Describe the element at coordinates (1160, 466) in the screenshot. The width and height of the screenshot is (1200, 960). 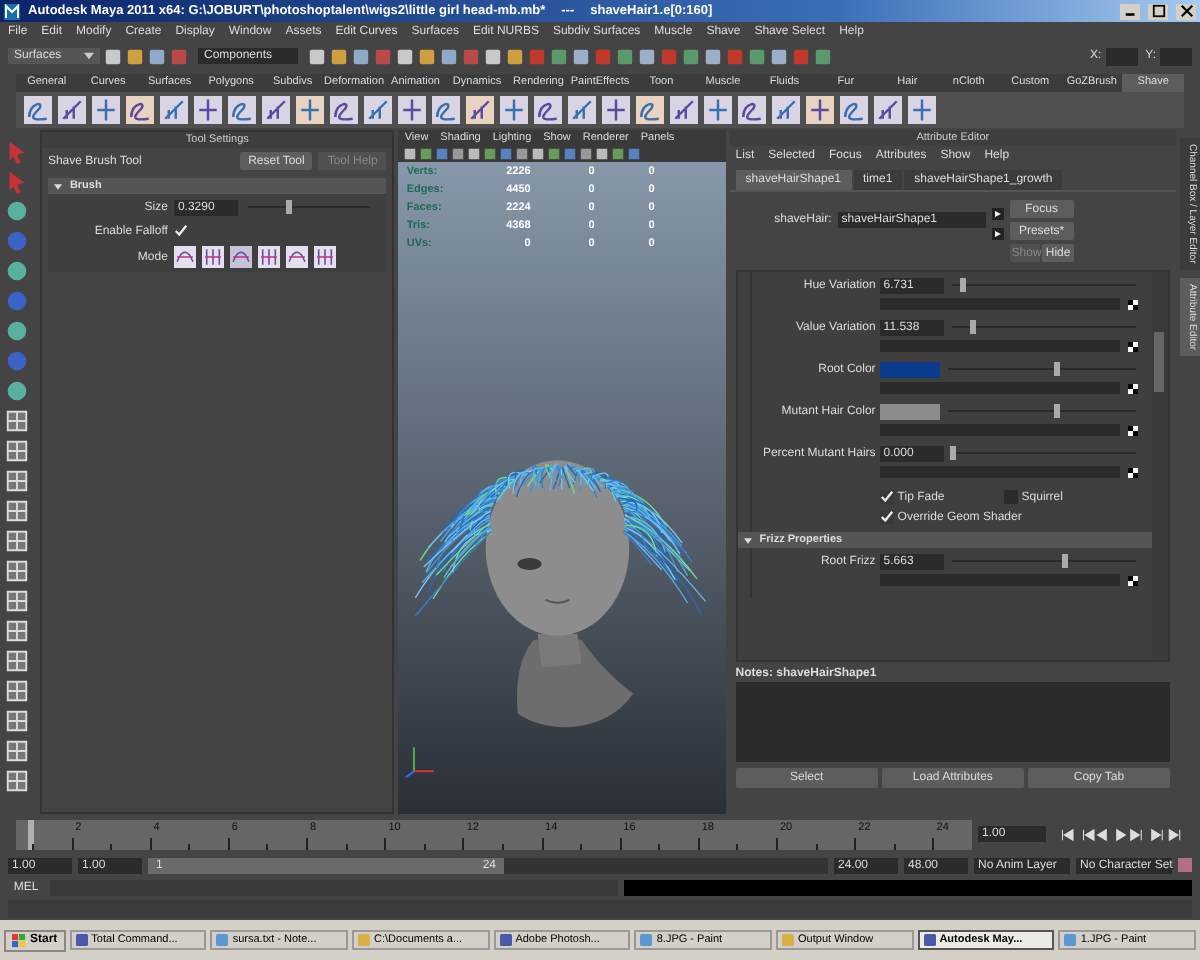
I see `scroll-bar` at that location.